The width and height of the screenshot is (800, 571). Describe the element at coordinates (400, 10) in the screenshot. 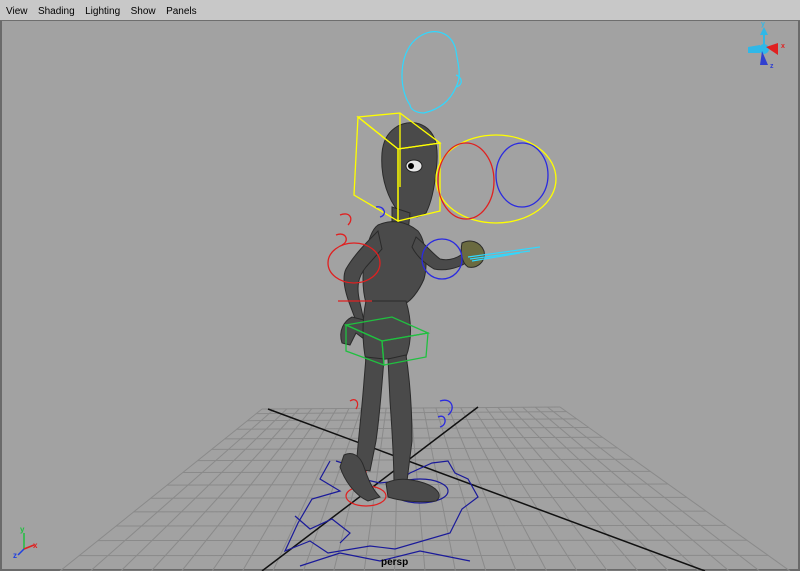

I see `viewport-menubar: View Shading Lighting Show Panels` at that location.